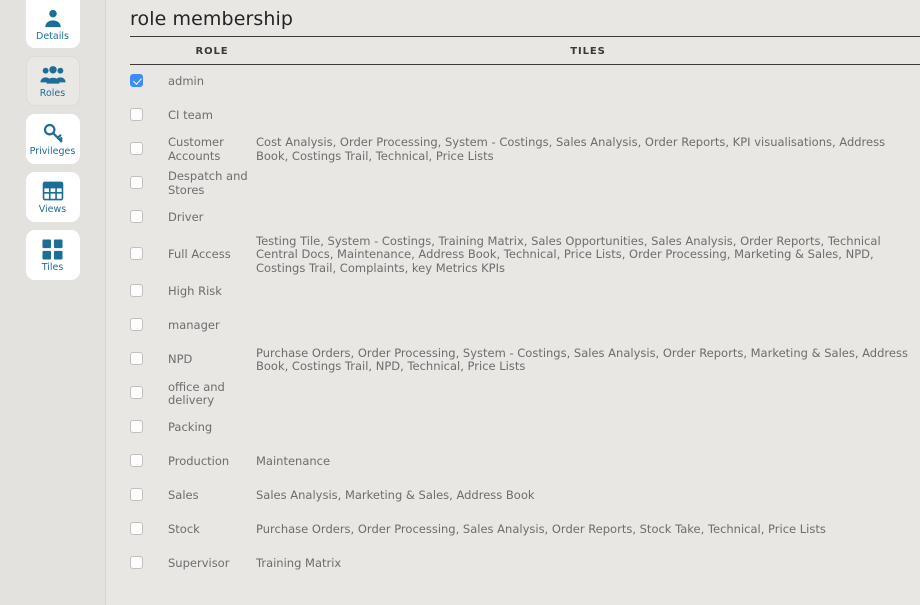  Describe the element at coordinates (525, 462) in the screenshot. I see `table-row: Production Maintenance` at that location.